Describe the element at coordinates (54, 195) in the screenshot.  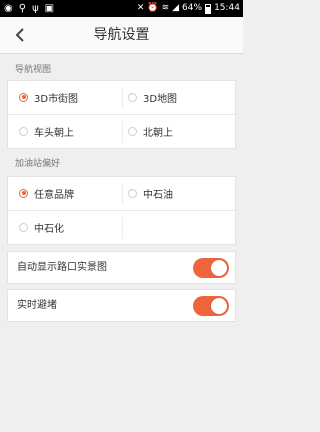
I see `option-label: 任意品牌` at that location.